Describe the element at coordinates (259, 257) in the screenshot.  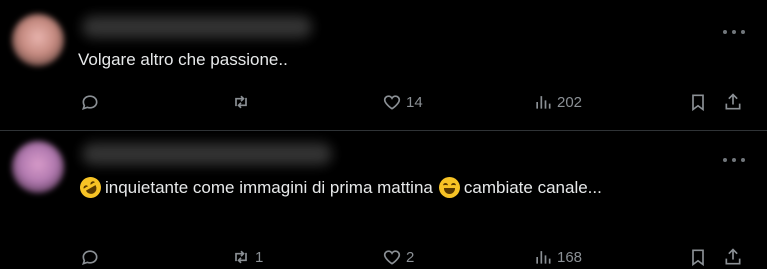
I see `repost-count: 1` at that location.